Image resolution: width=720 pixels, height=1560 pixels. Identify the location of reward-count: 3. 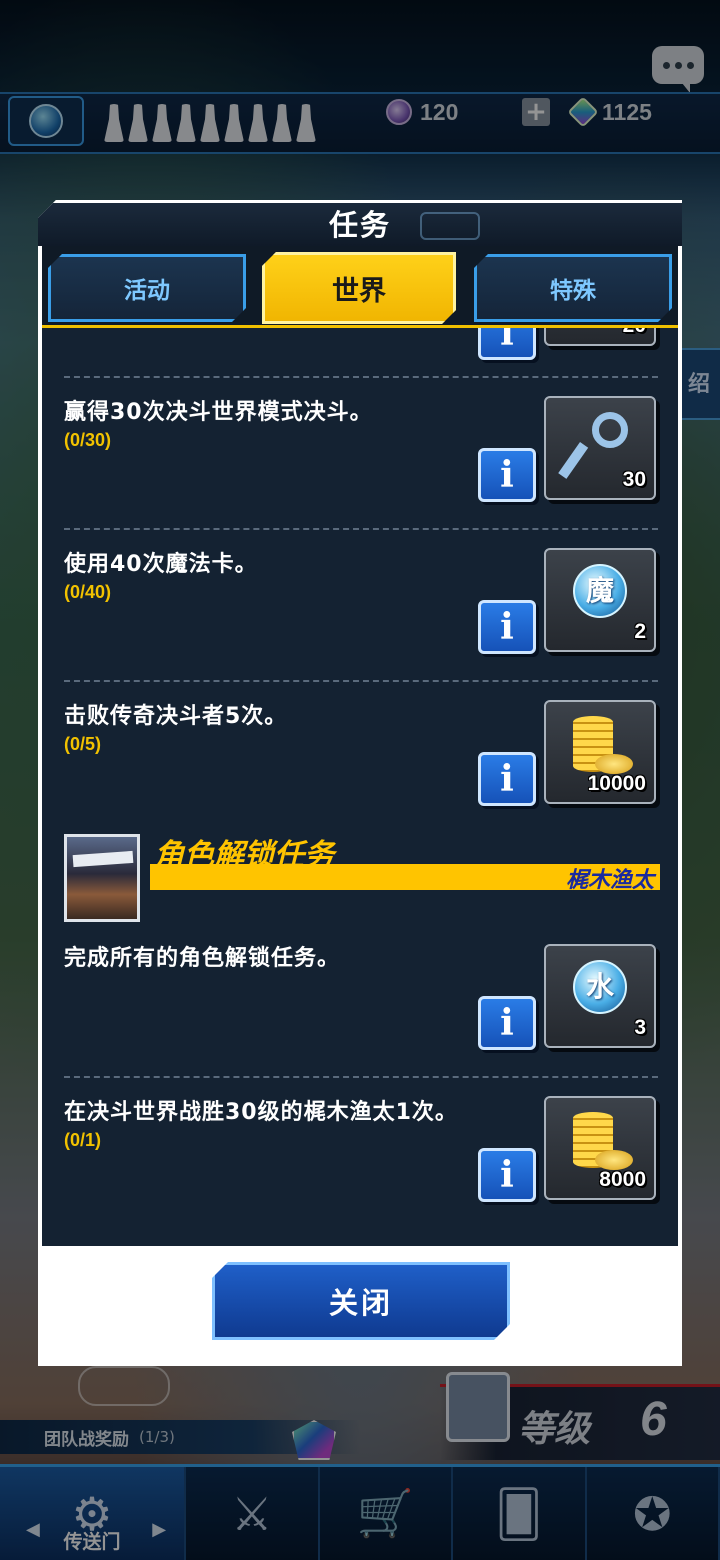
(640, 1027).